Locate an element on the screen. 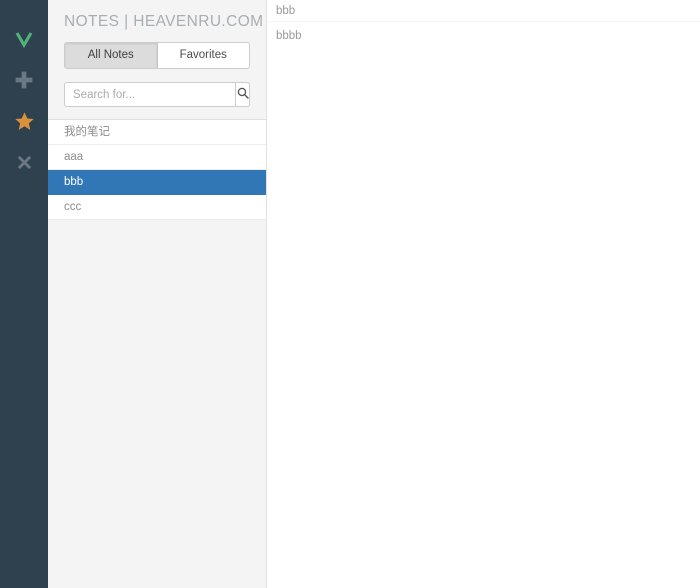 The width and height of the screenshot is (700, 588). search-button is located at coordinates (242, 94).